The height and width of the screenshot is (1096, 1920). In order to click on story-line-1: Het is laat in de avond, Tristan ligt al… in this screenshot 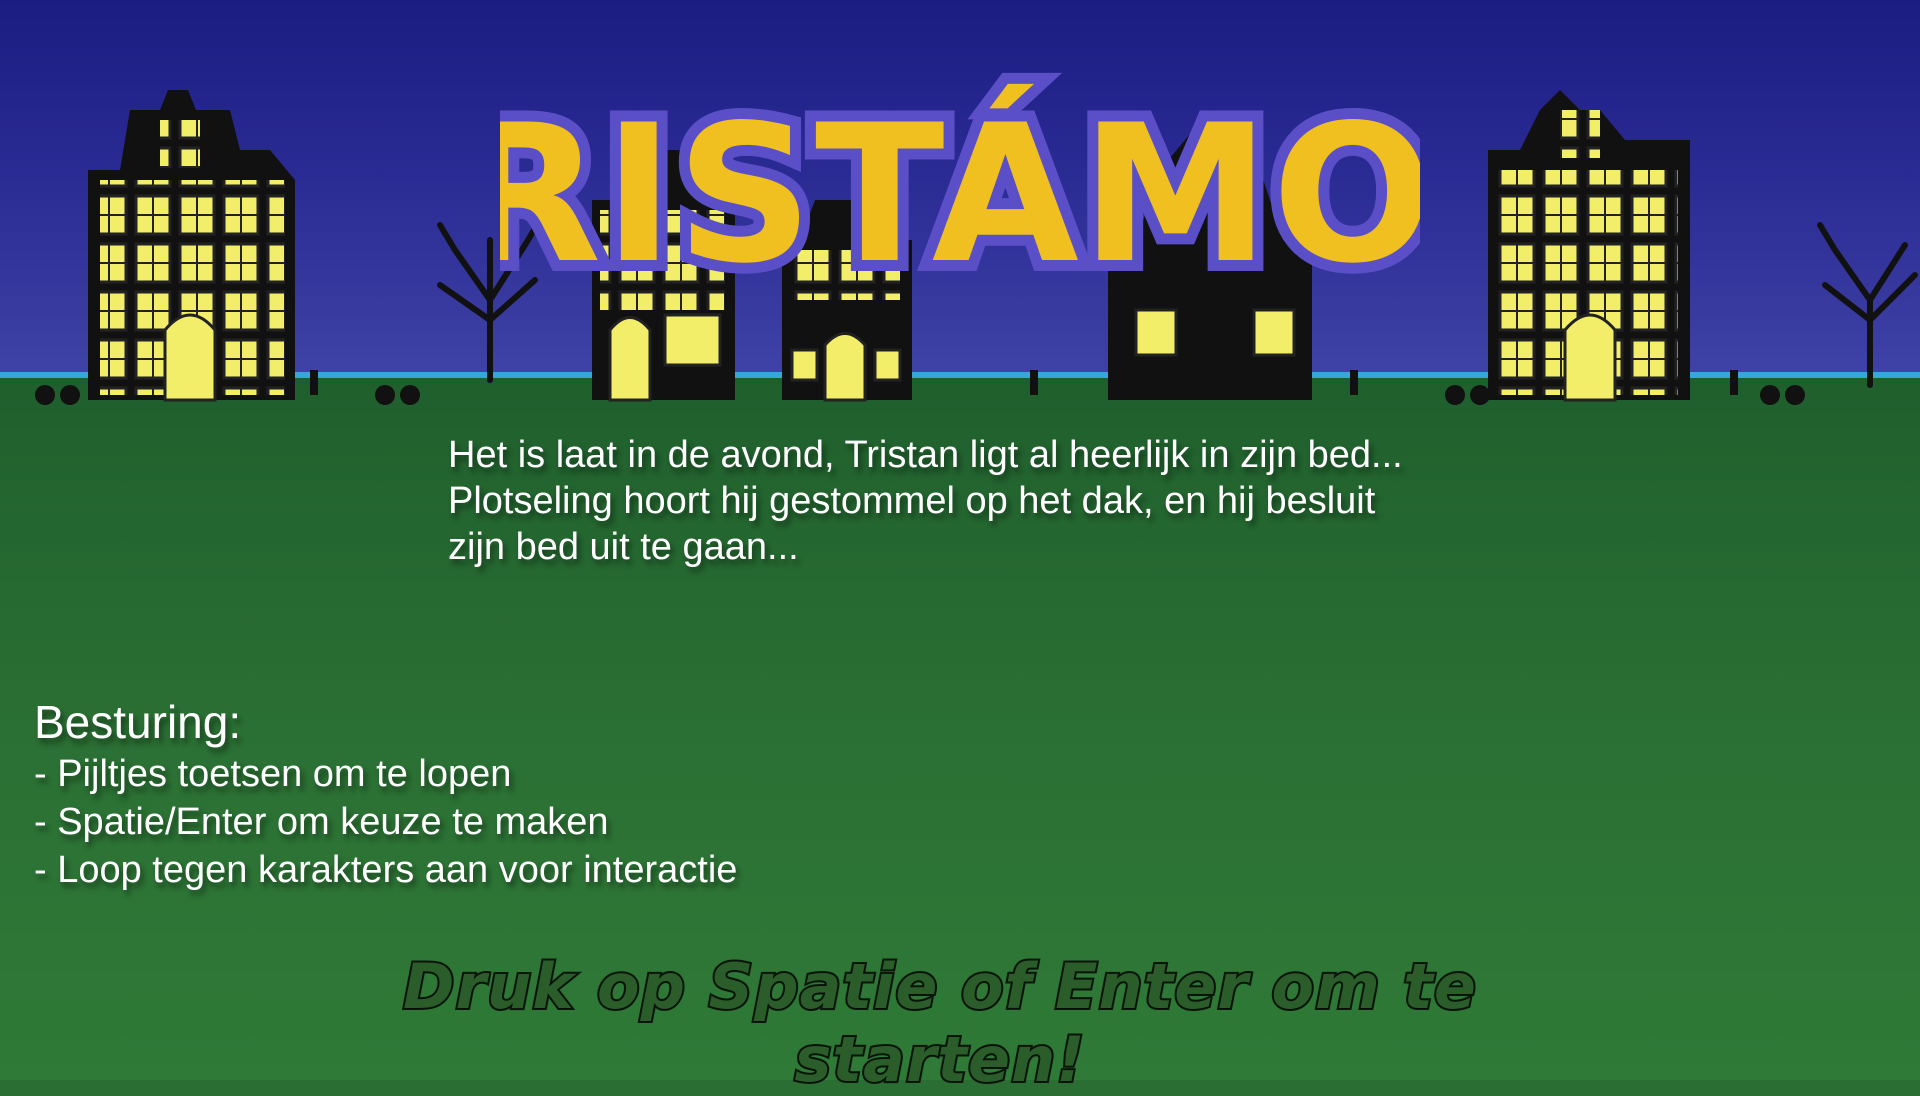, I will do `click(925, 455)`.